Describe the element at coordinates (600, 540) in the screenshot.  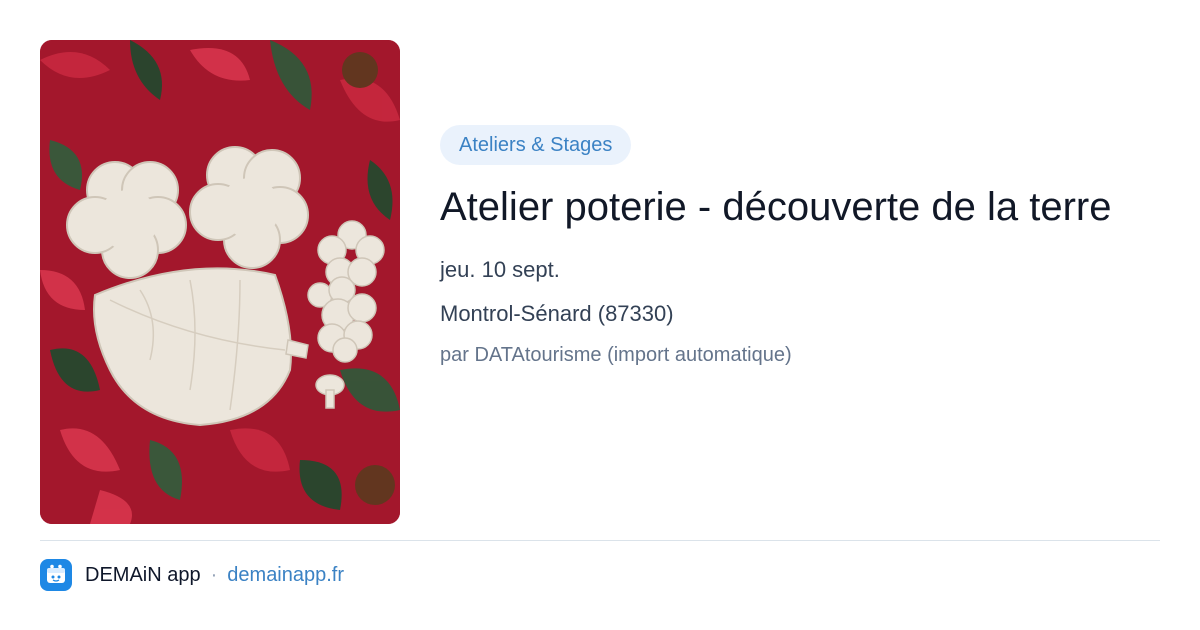
I see `footer-divider` at that location.